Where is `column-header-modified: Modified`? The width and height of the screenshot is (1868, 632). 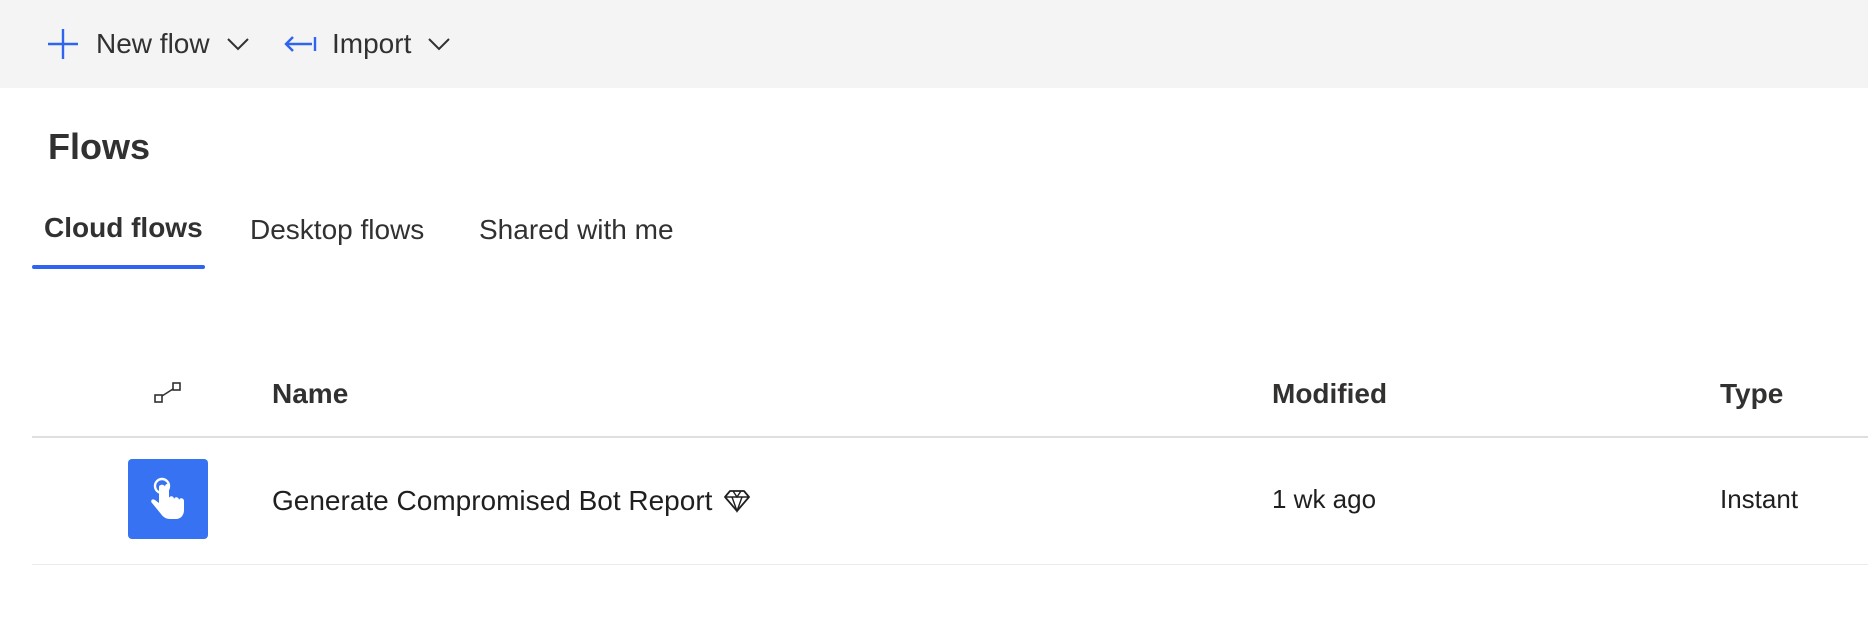 column-header-modified: Modified is located at coordinates (1329, 394).